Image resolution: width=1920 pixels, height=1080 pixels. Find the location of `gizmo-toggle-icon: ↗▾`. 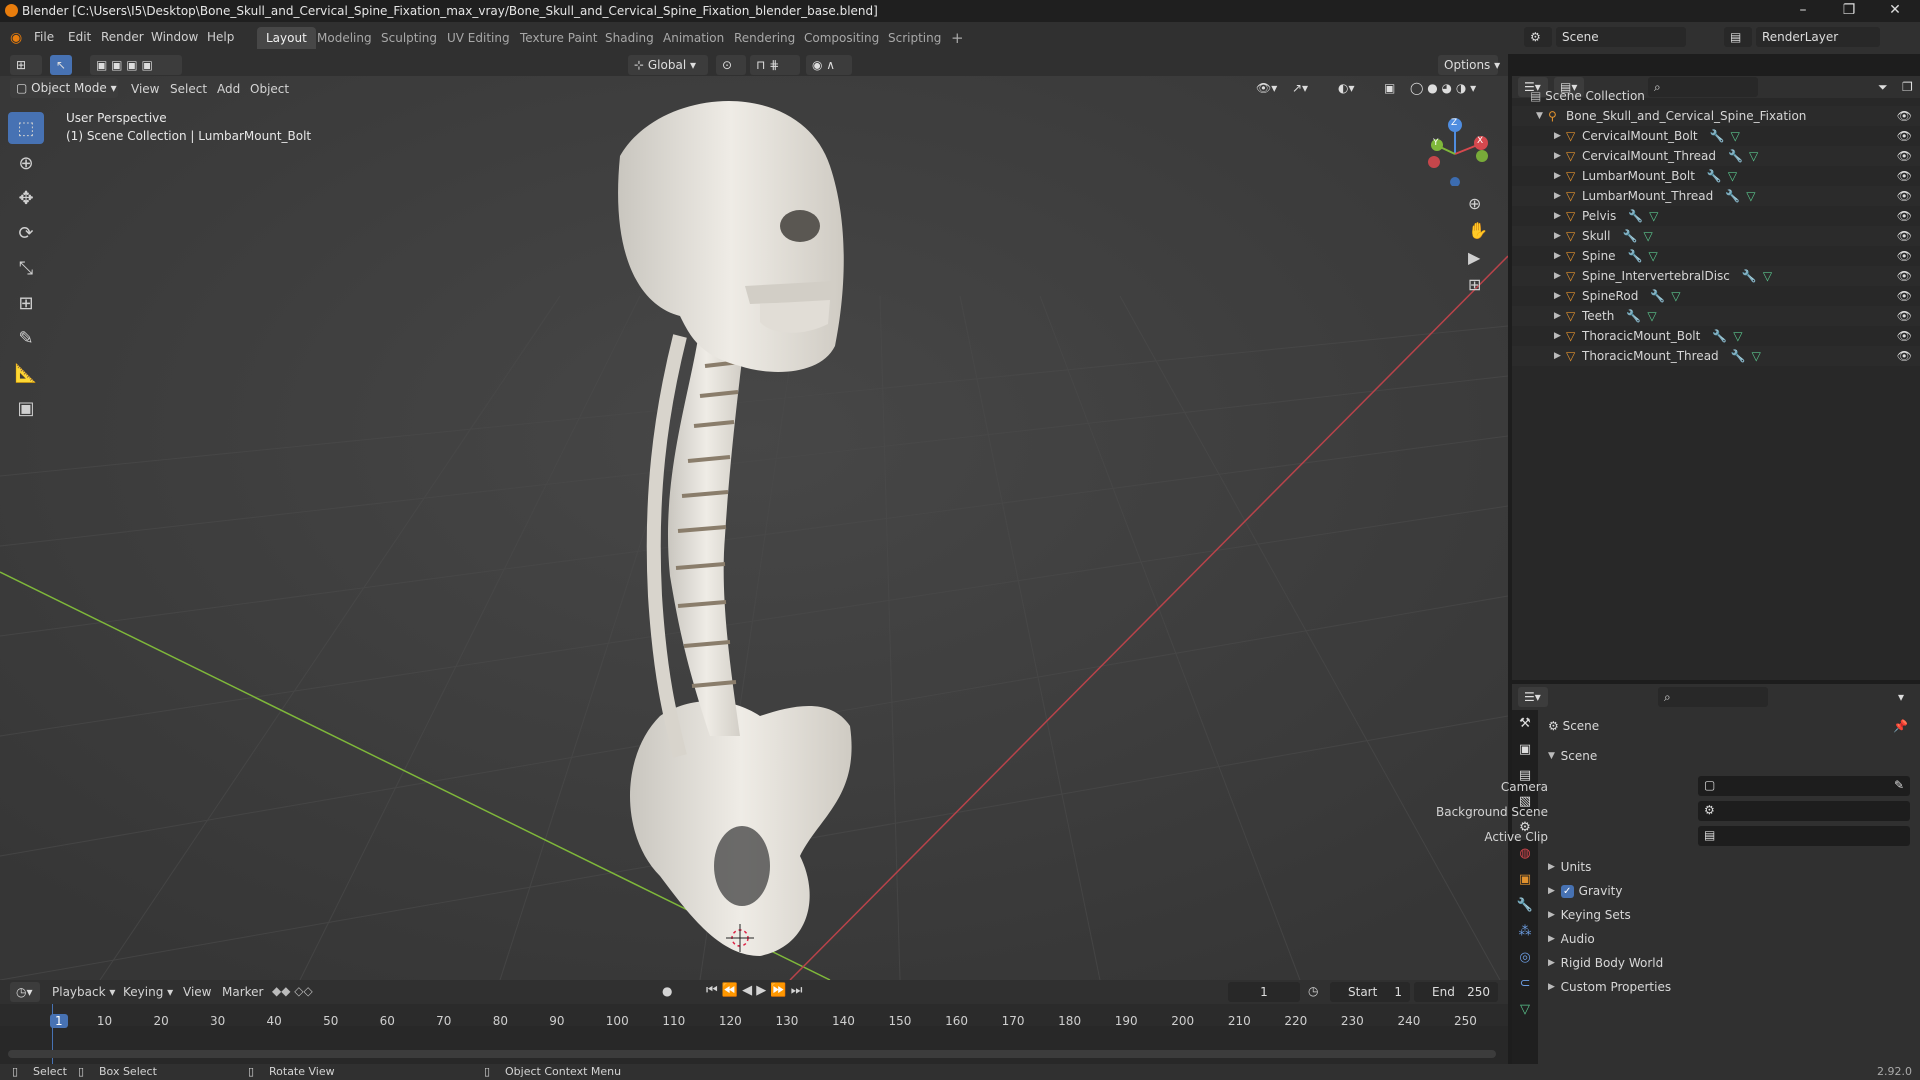

gizmo-toggle-icon: ↗▾ is located at coordinates (1306, 88).